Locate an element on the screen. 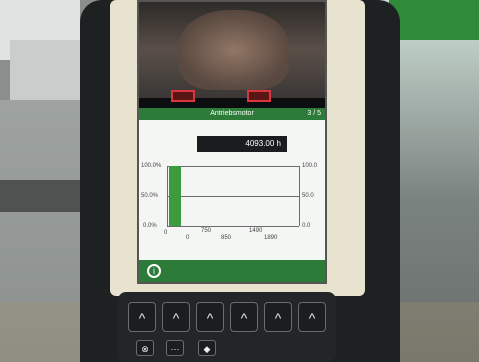 This screenshot has height=362, width=479. y-tick-label: 50.0% is located at coordinates (150, 196).